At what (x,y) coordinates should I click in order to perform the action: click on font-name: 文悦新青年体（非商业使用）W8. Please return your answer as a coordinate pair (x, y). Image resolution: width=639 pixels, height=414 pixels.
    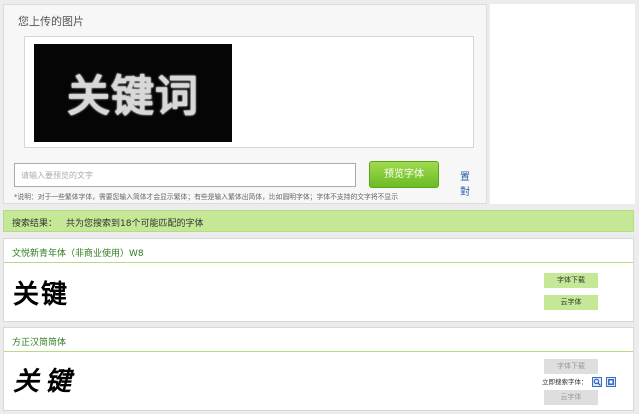
    Looking at the image, I should click on (78, 252).